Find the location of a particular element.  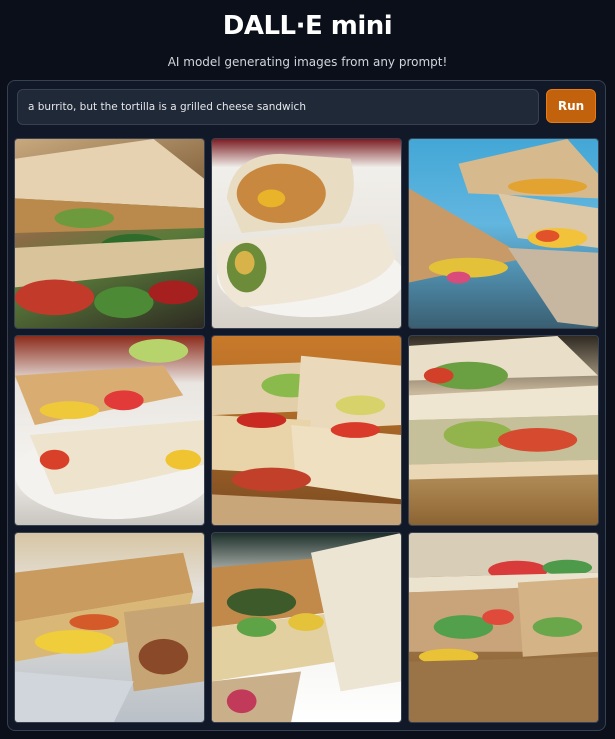

prompt-input is located at coordinates (278, 107).